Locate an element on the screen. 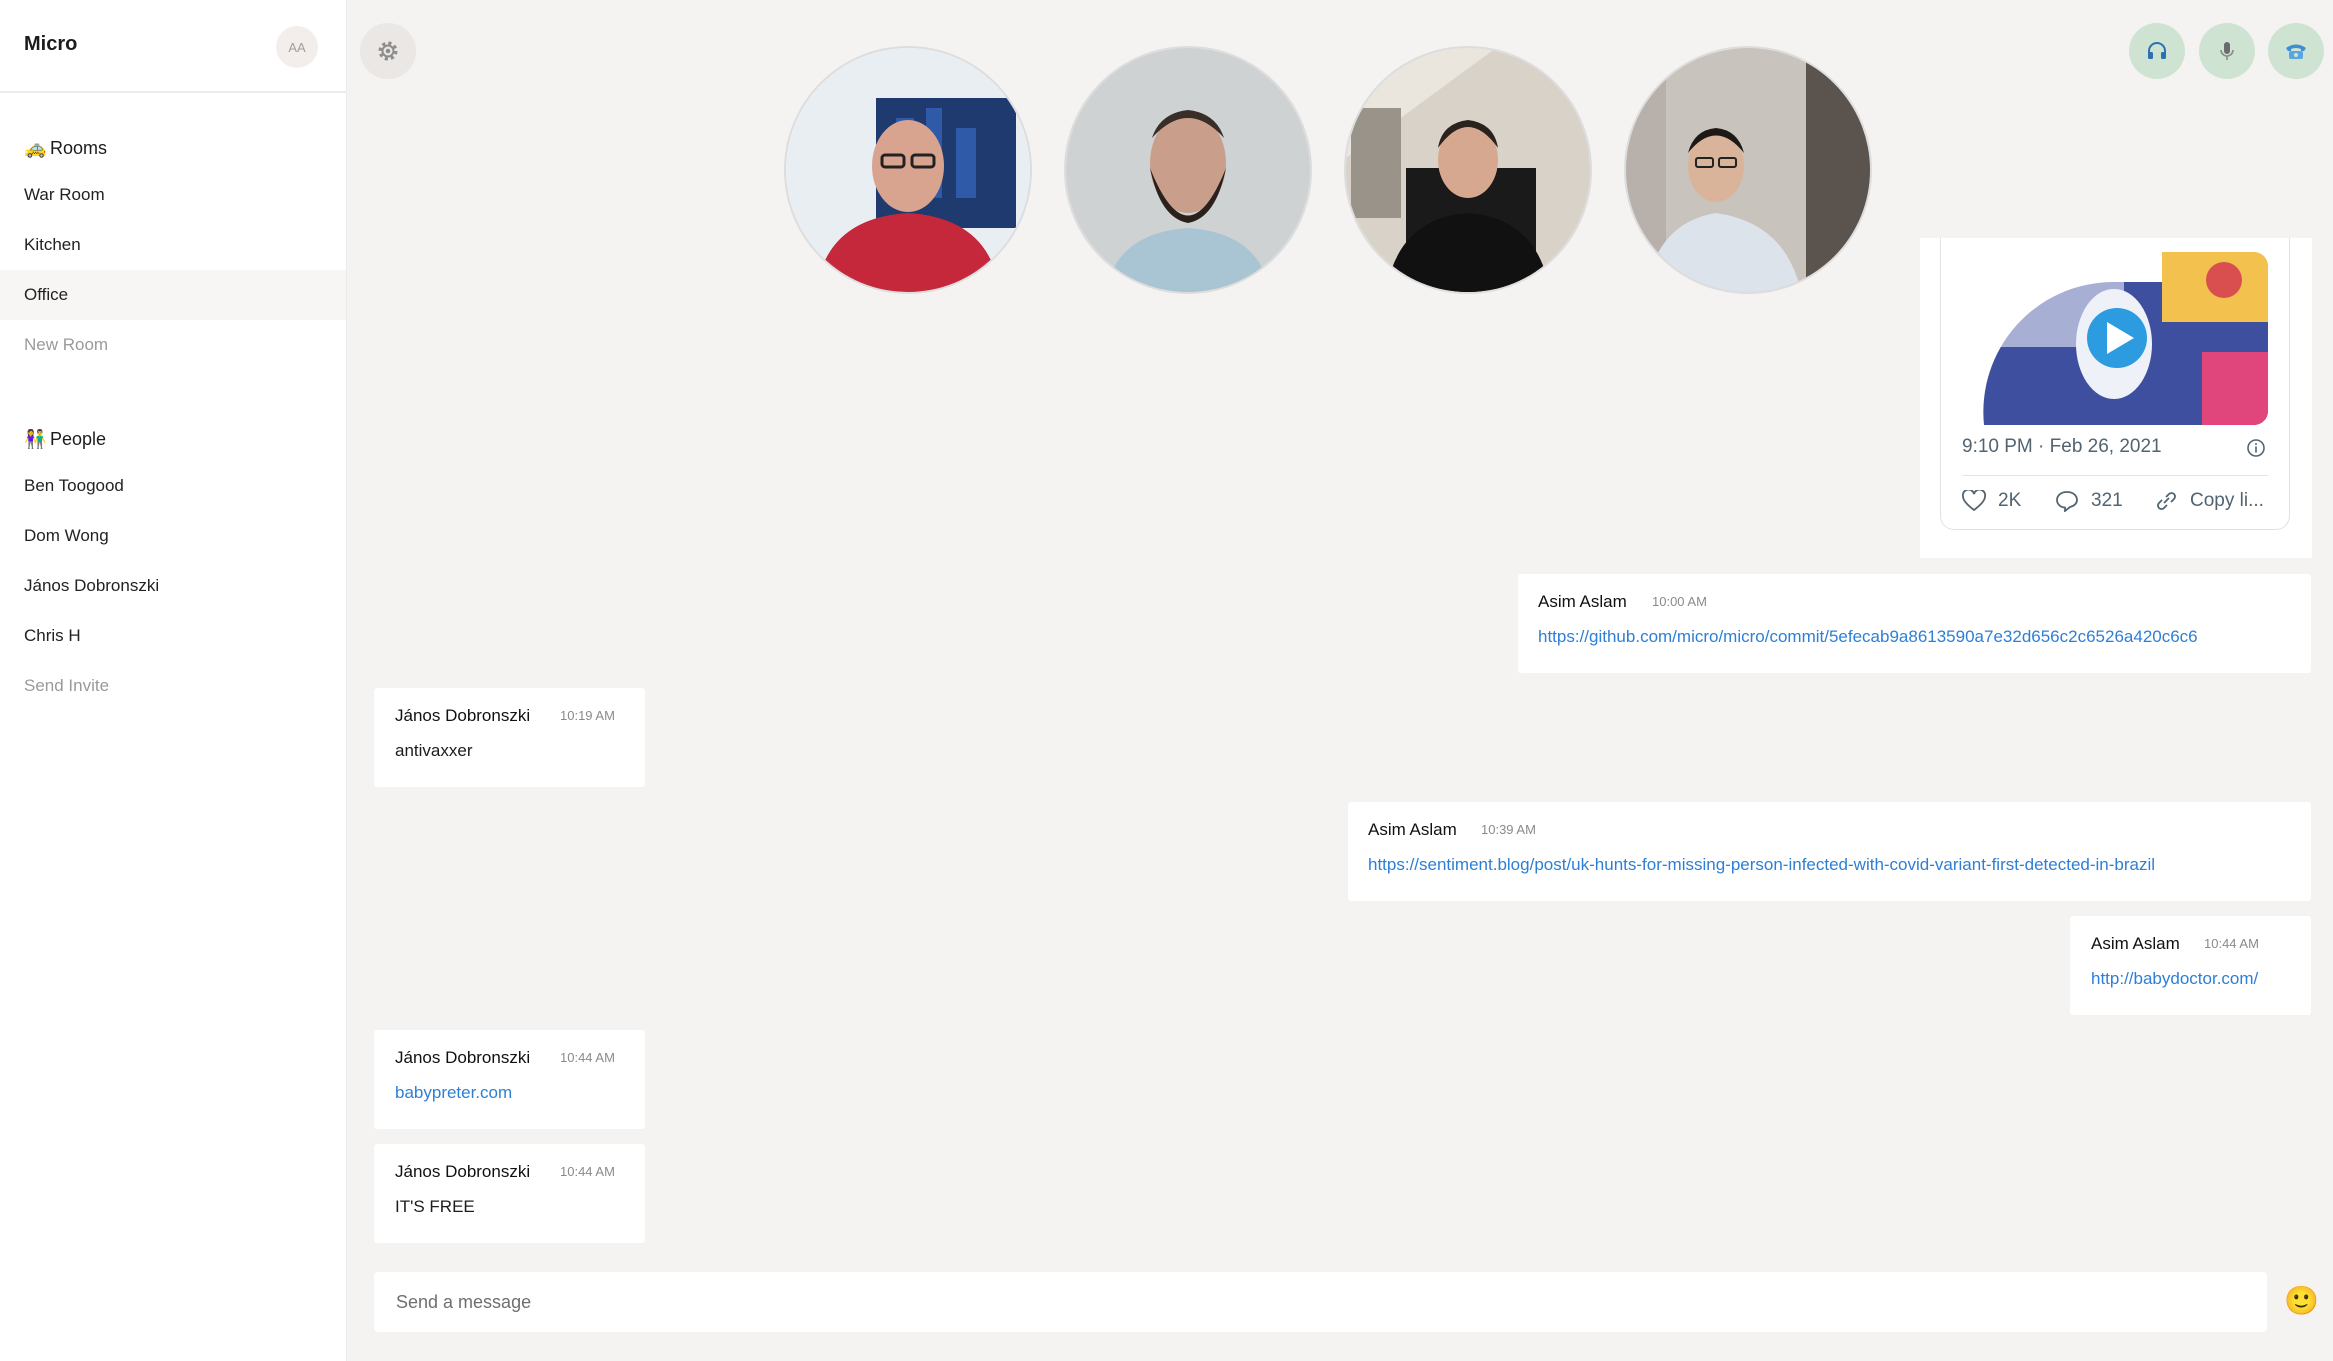 The image size is (2333, 1361). phone-icon is located at coordinates (2296, 51).